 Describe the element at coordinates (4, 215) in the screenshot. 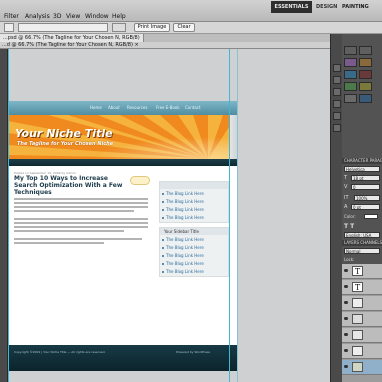

I see `tools-panel` at that location.